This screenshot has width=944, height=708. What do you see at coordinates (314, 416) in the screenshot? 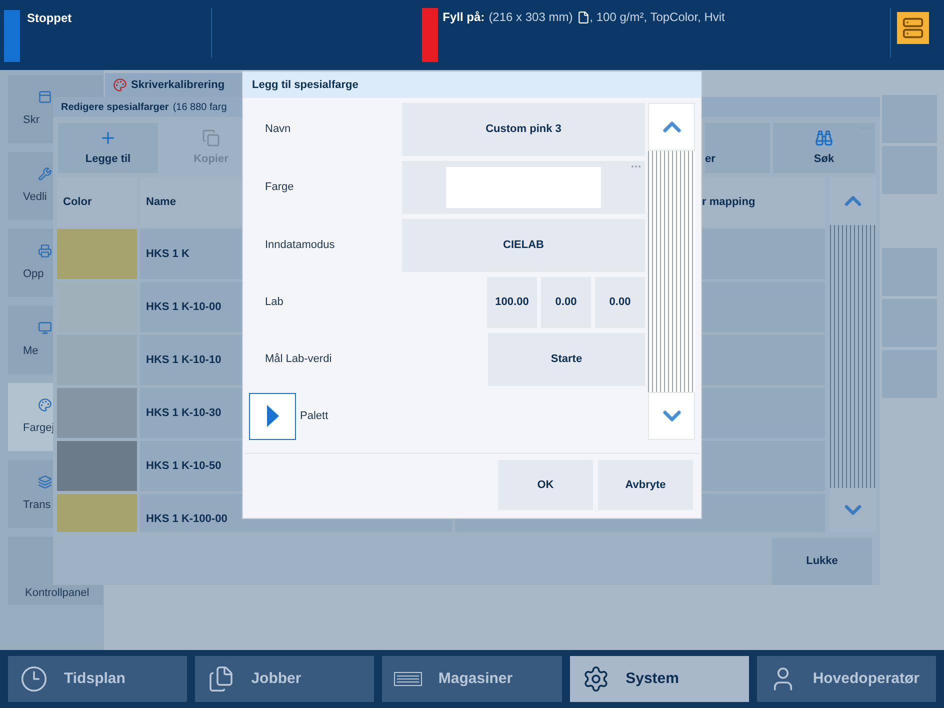
I see `field-label: Palett` at bounding box center [314, 416].